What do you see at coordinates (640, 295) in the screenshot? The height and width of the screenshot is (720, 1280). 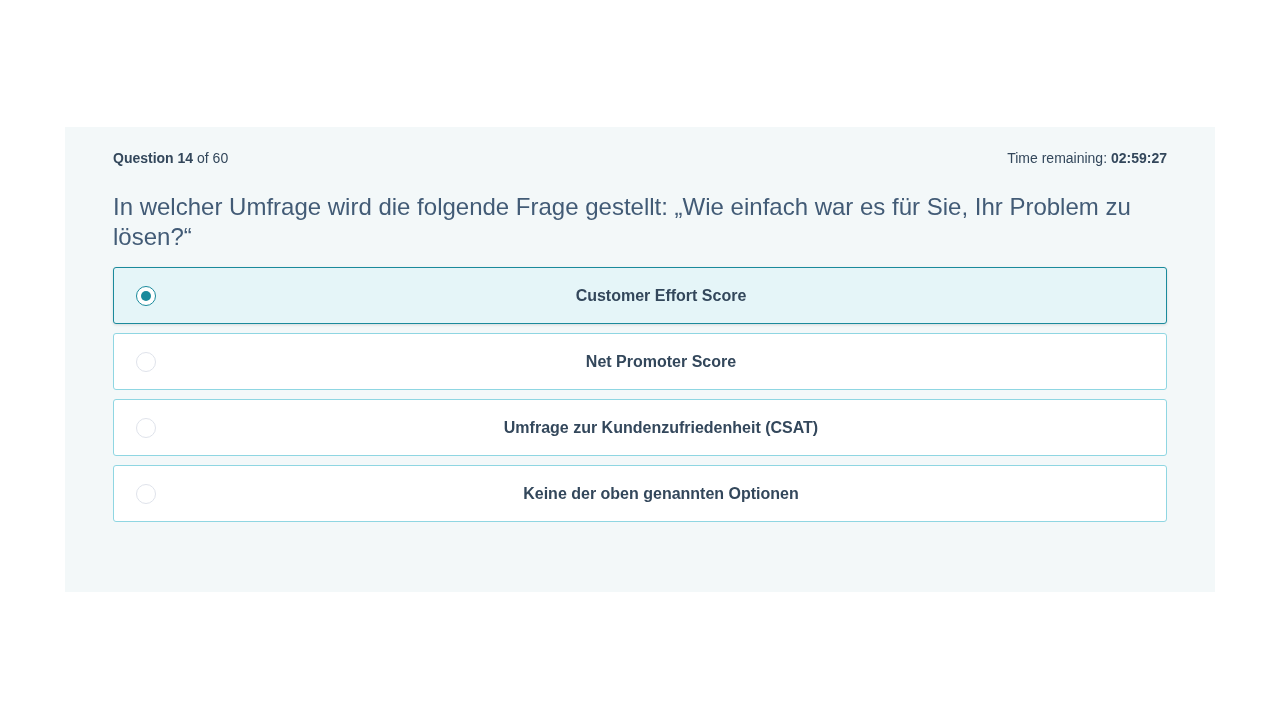 I see `answer-option: Customer Effort Score` at bounding box center [640, 295].